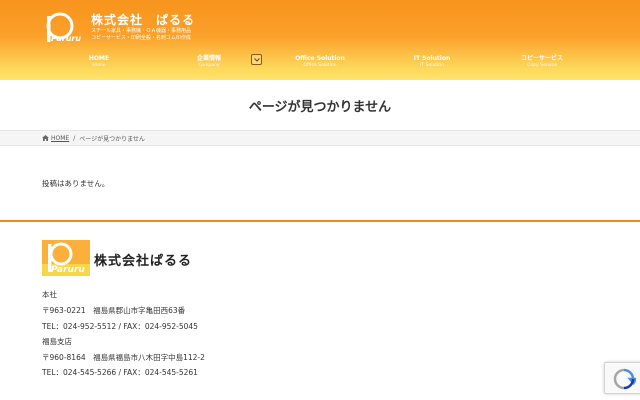 The image size is (640, 400). I want to click on tagline-2: コピーサービス・印刷全般・名刺ゴム印作成, so click(141, 38).